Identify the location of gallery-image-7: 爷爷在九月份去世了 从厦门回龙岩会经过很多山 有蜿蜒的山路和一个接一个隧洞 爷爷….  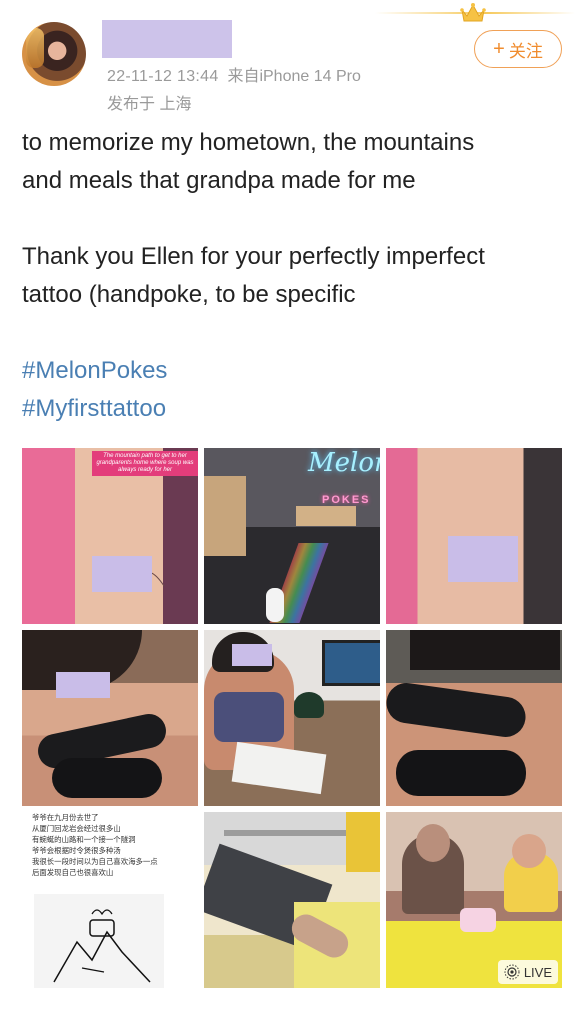
(110, 900).